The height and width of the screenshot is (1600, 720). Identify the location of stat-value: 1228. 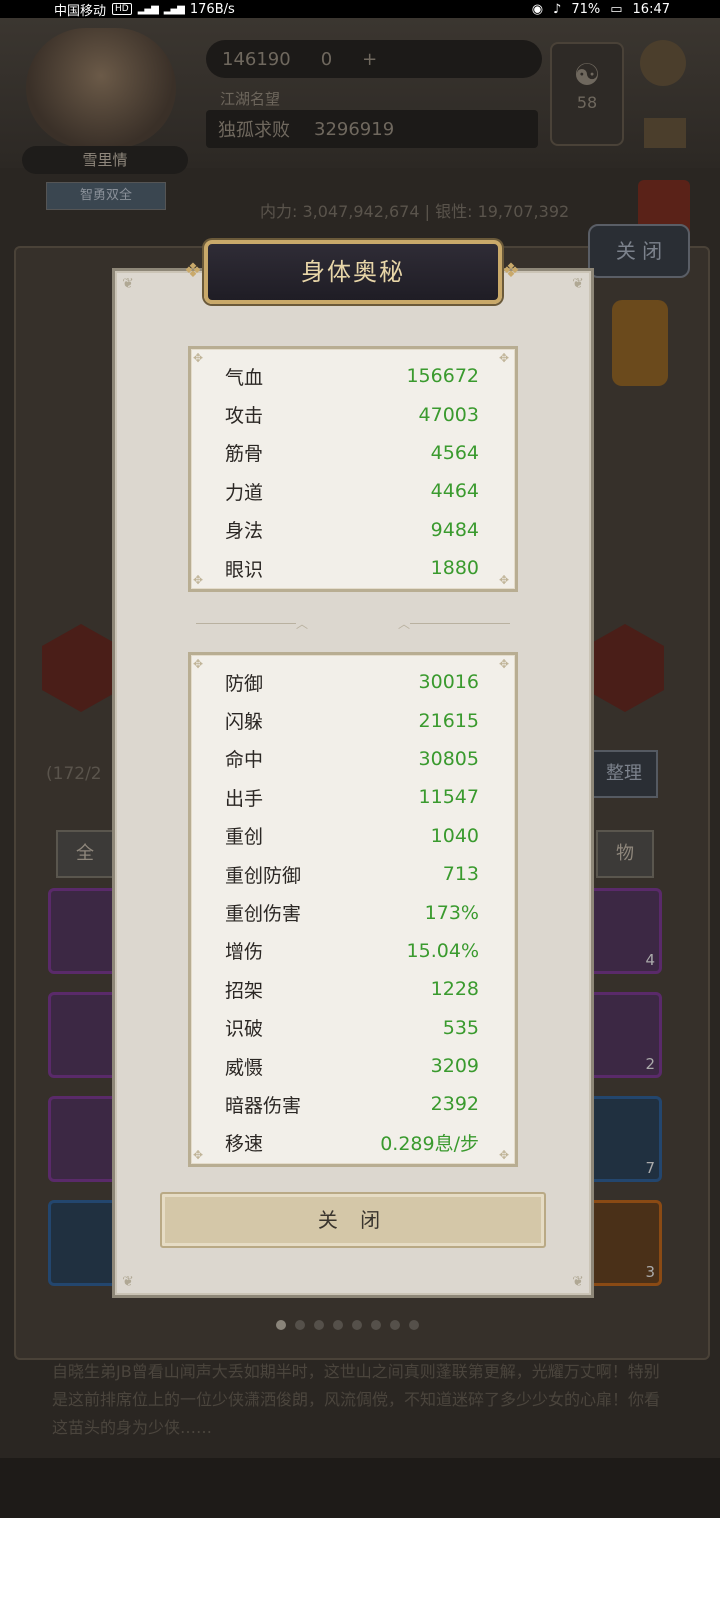
(454, 989).